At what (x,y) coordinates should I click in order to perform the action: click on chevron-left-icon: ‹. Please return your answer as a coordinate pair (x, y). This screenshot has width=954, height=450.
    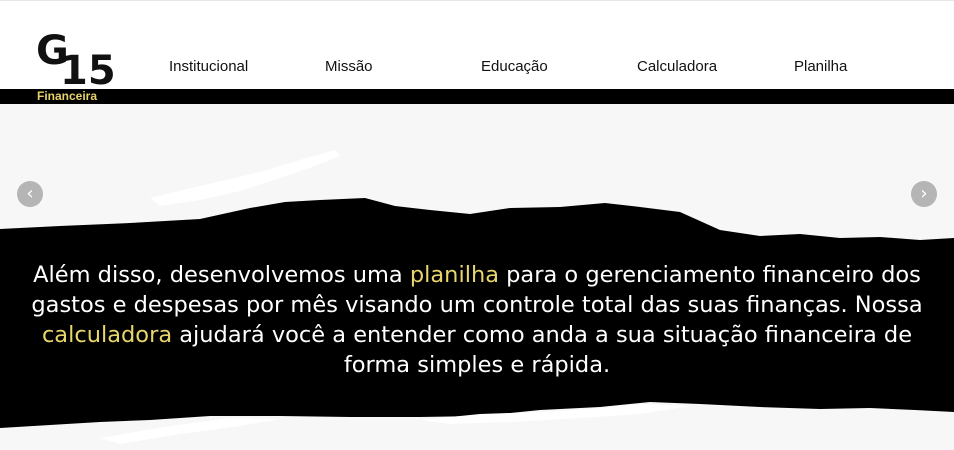
    Looking at the image, I should click on (30, 193).